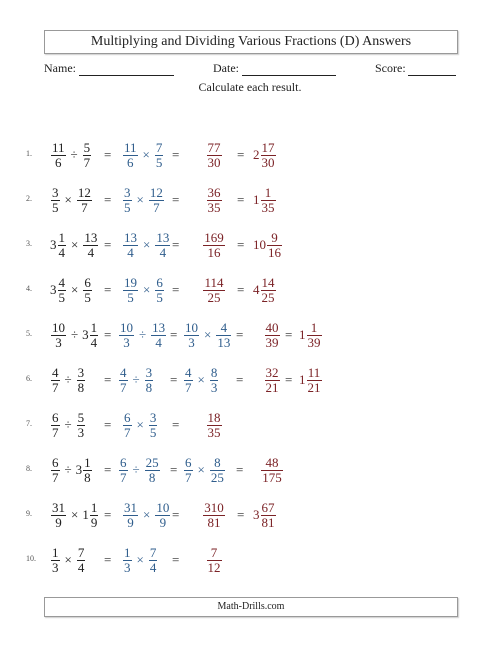 Image resolution: width=500 pixels, height=647 pixels. I want to click on numerator: 40, so click(272, 327).